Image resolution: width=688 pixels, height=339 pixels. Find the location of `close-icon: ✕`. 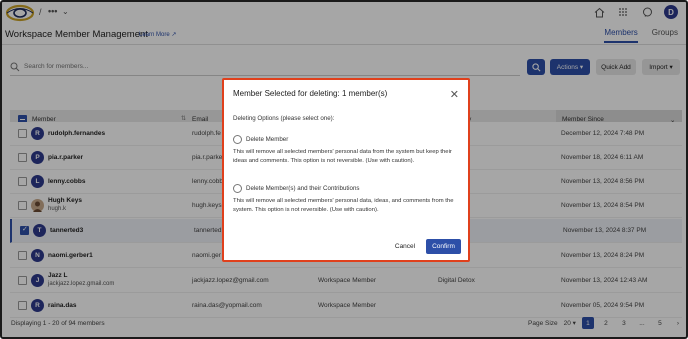

close-icon: ✕ is located at coordinates (454, 94).